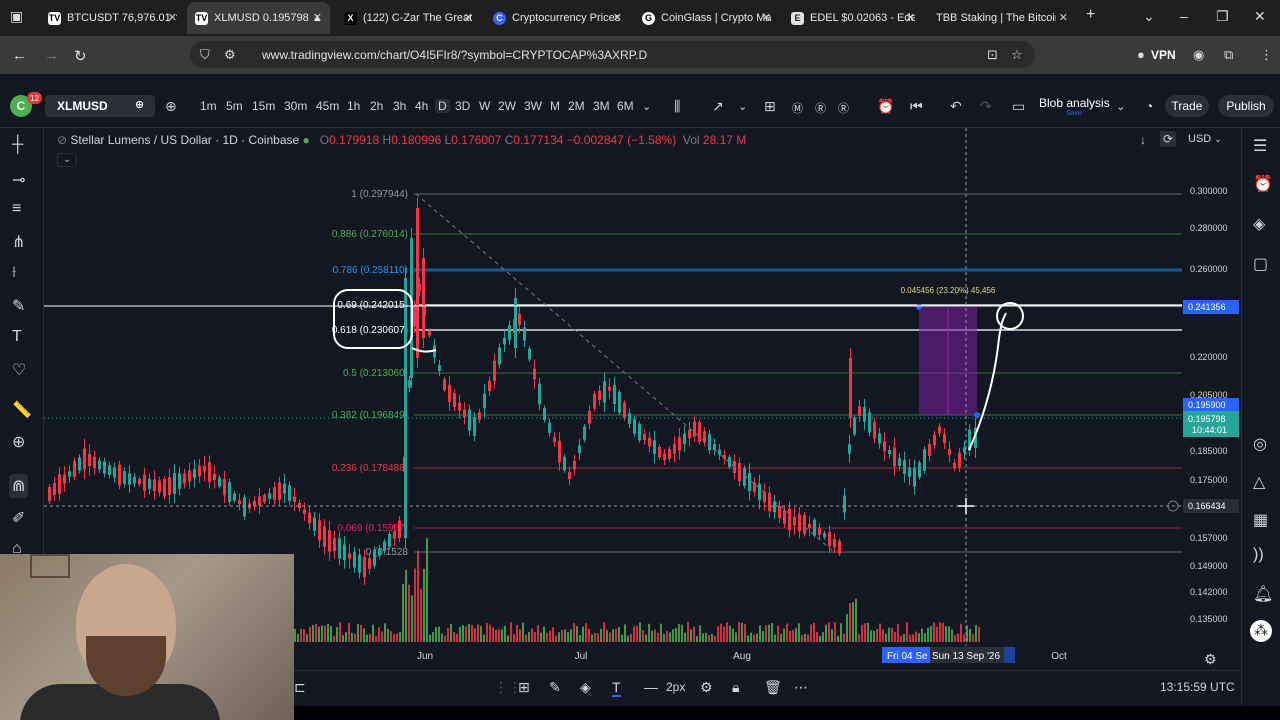 This screenshot has height=720, width=1280. I want to click on extensions-icon: ⧉, so click(1228, 55).